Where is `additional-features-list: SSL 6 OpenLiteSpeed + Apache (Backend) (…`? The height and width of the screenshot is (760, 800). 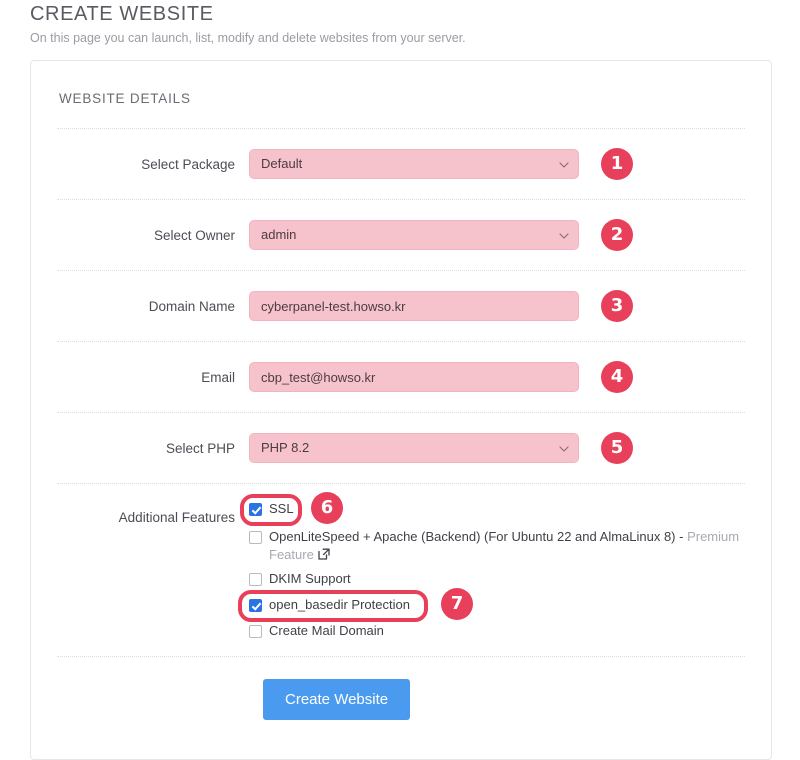 additional-features-list: SSL 6 OpenLiteSpeed + Apache (Backend) (… is located at coordinates (491, 570).